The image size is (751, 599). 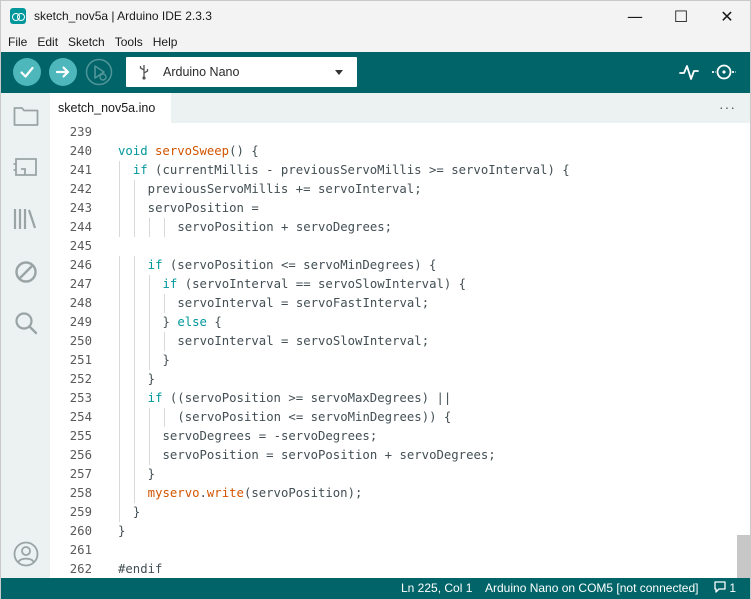 What do you see at coordinates (393, 151) in the screenshot?
I see `code-line: 240 void servoSweep() {` at bounding box center [393, 151].